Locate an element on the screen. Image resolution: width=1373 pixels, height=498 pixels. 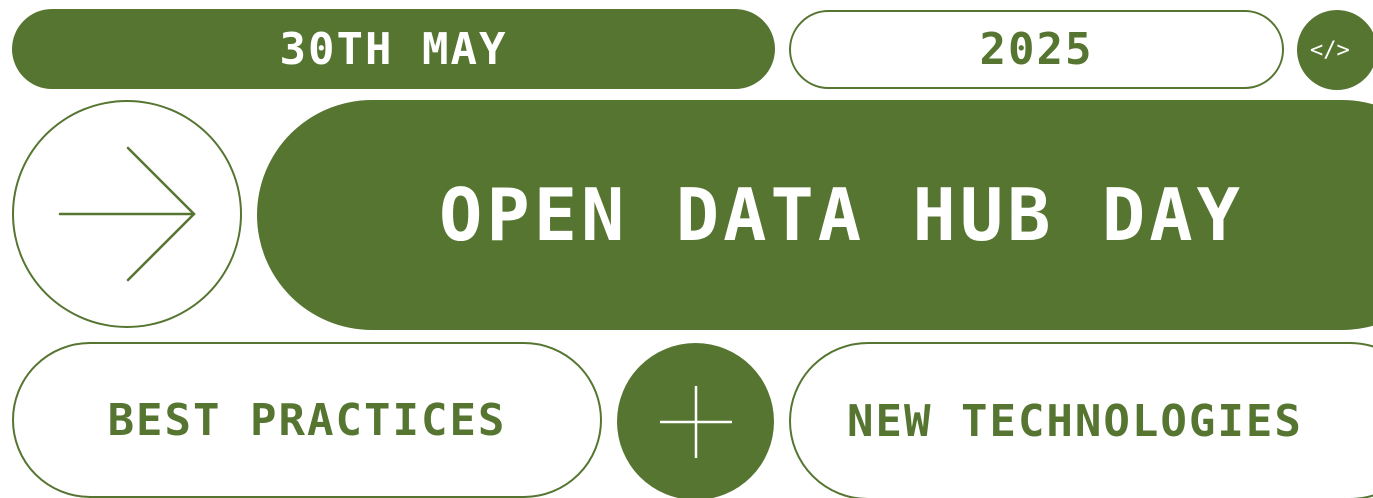
year-pill: 2025 is located at coordinates (1036, 49).